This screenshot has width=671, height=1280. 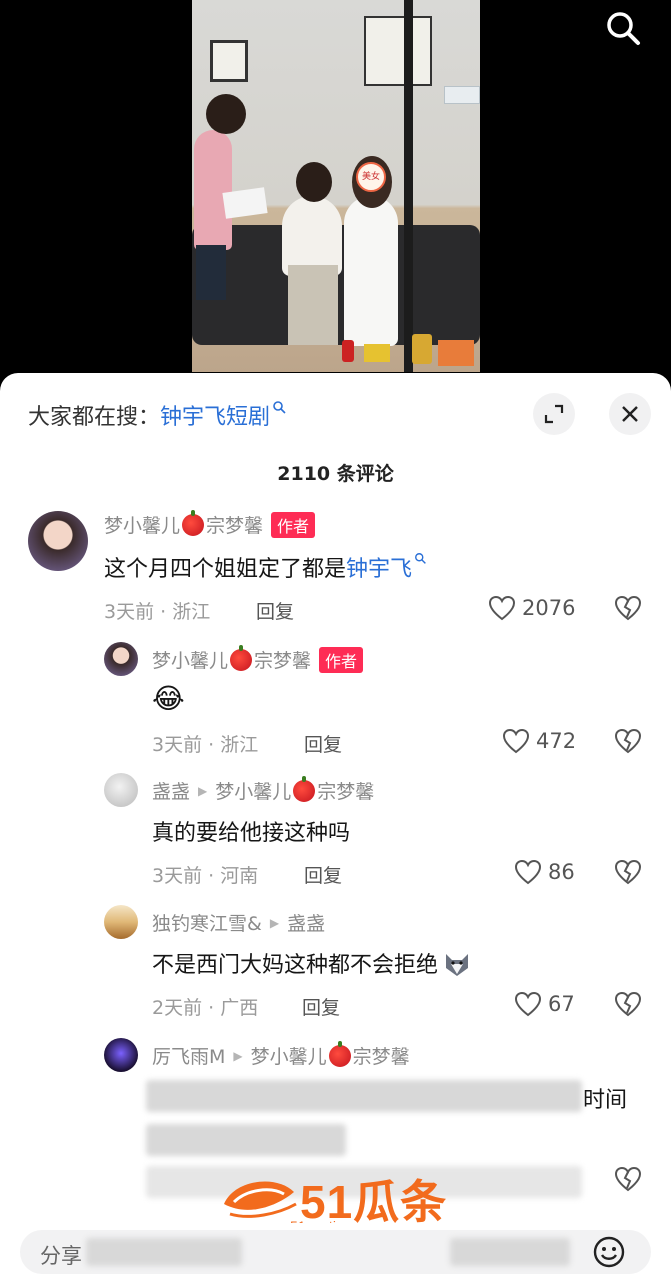 I want to click on like-button: 67, so click(x=544, y=1004).